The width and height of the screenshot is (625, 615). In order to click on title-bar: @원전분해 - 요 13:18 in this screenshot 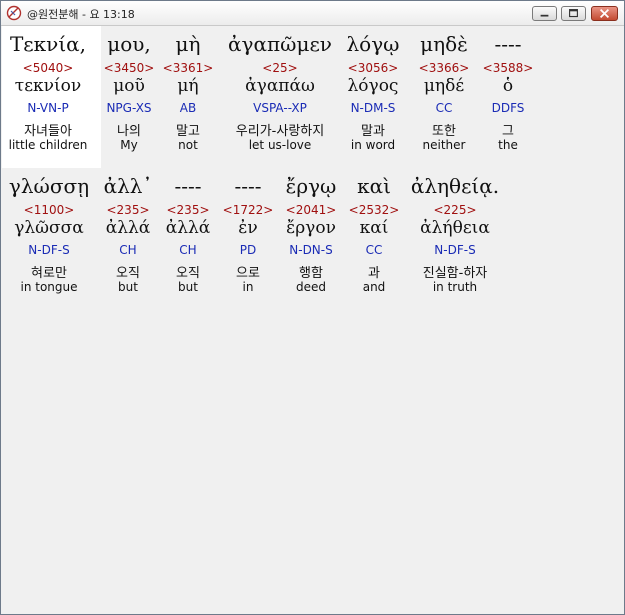, I will do `click(312, 13)`.